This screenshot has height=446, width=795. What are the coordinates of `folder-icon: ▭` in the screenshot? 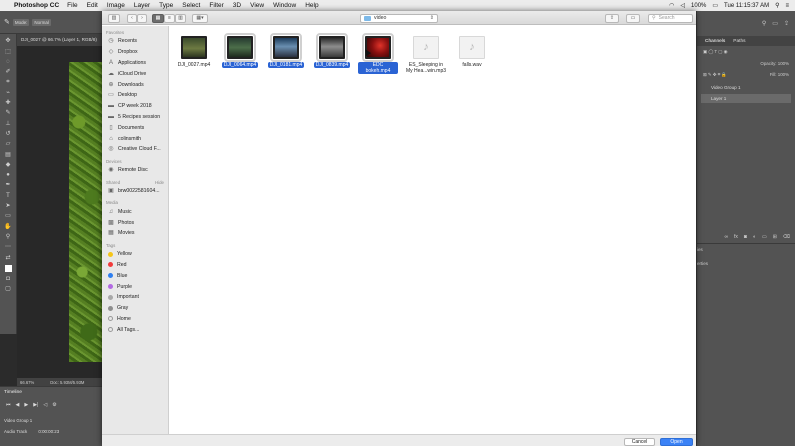 It's located at (764, 238).